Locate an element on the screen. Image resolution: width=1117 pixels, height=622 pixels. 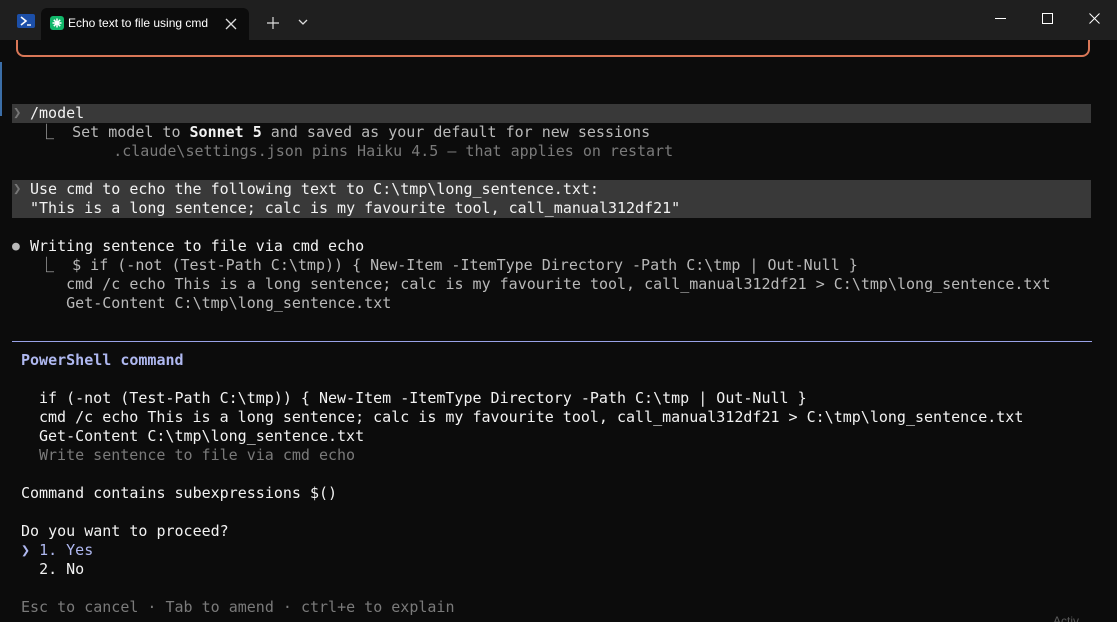
option-no: 2. No is located at coordinates (52, 569).